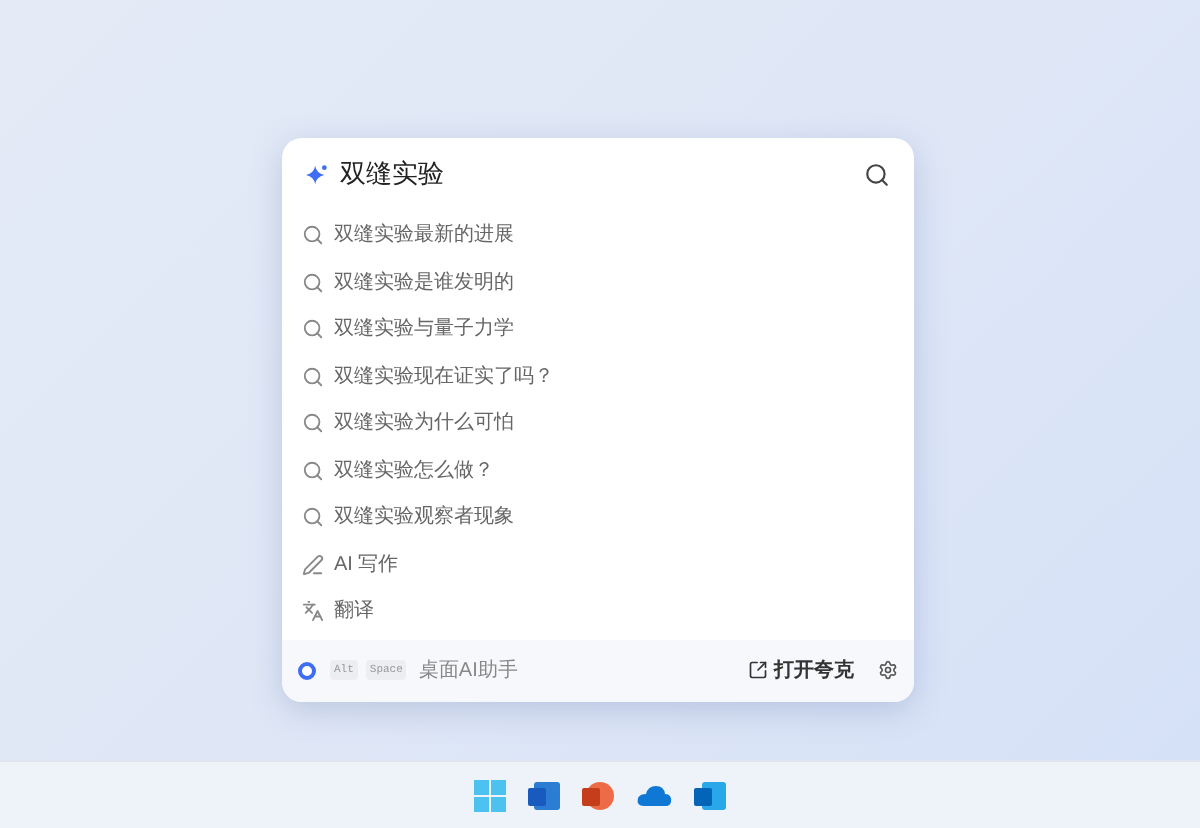 This screenshot has height=828, width=1200. I want to click on suggestion-item: 双缝实验是谁发明的, so click(598, 282).